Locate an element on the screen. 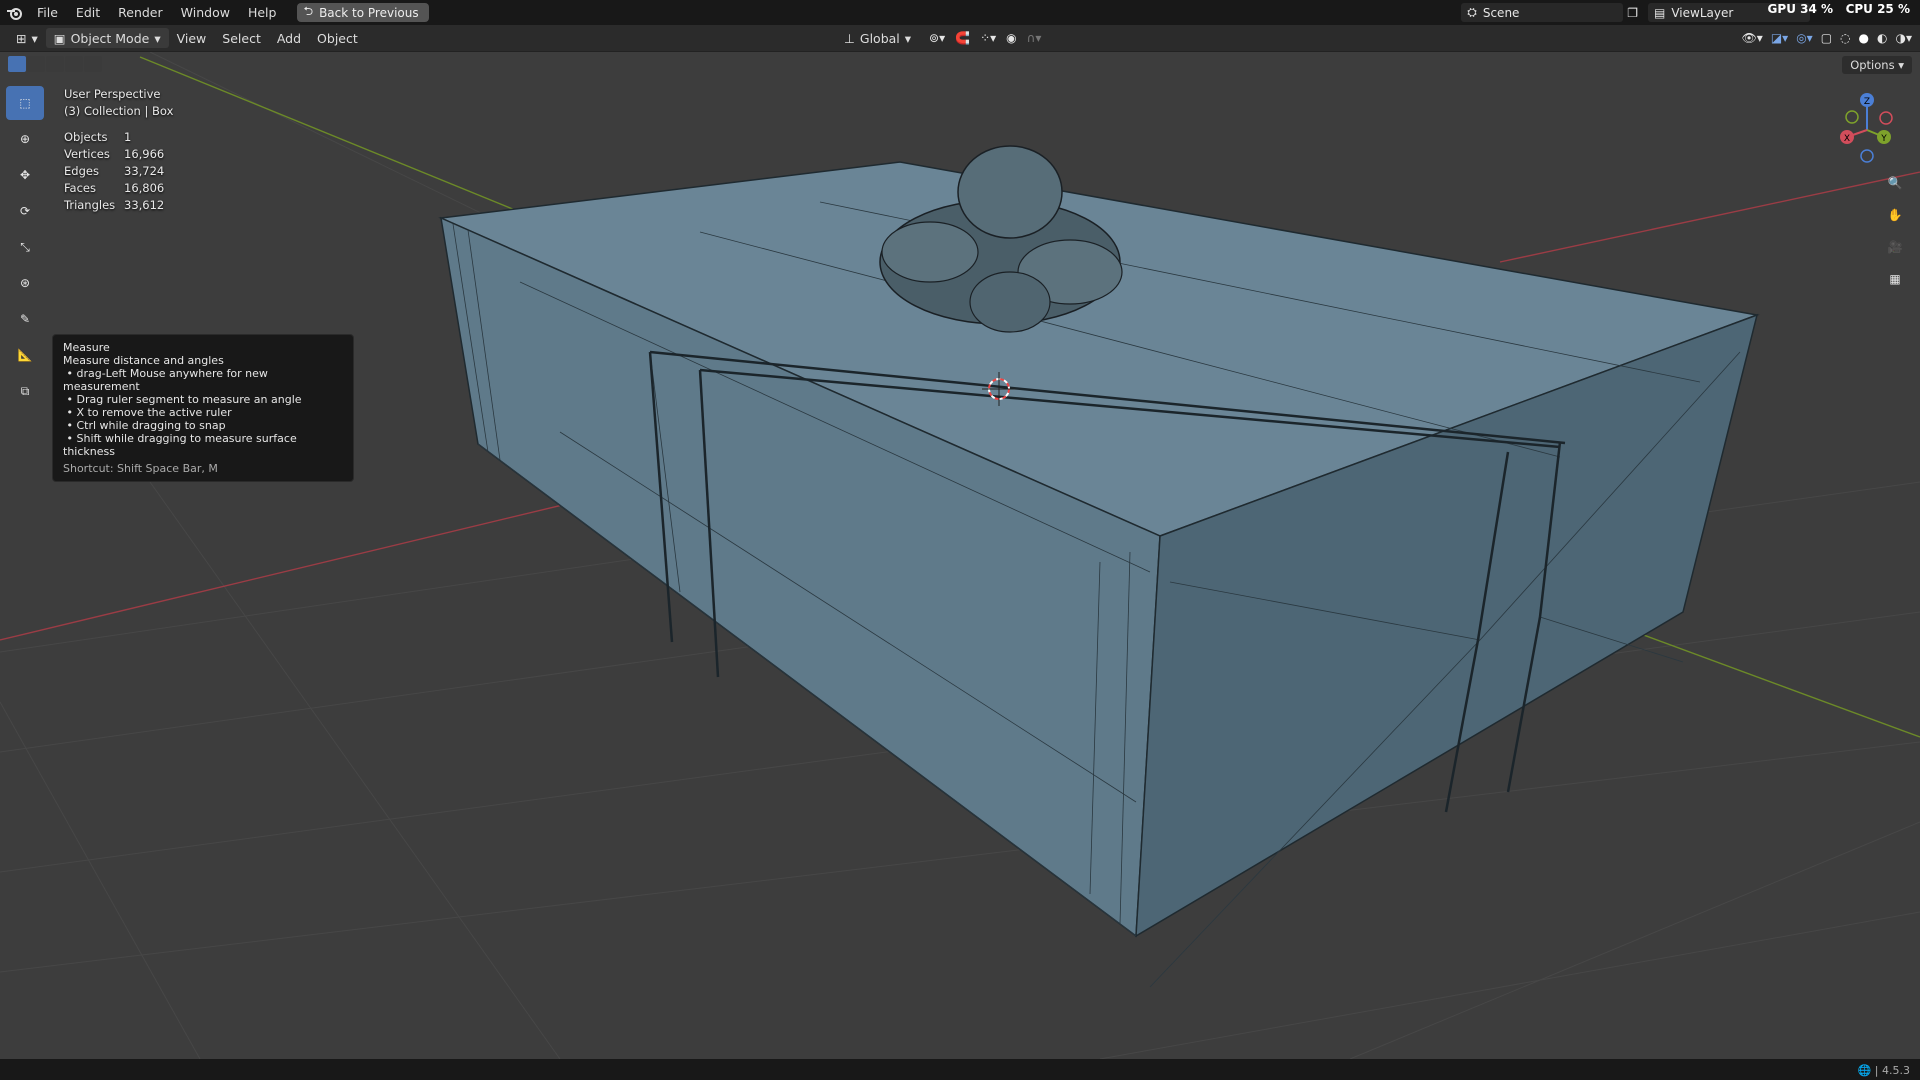  stat-row: Vertices 16,966 is located at coordinates (114, 155).